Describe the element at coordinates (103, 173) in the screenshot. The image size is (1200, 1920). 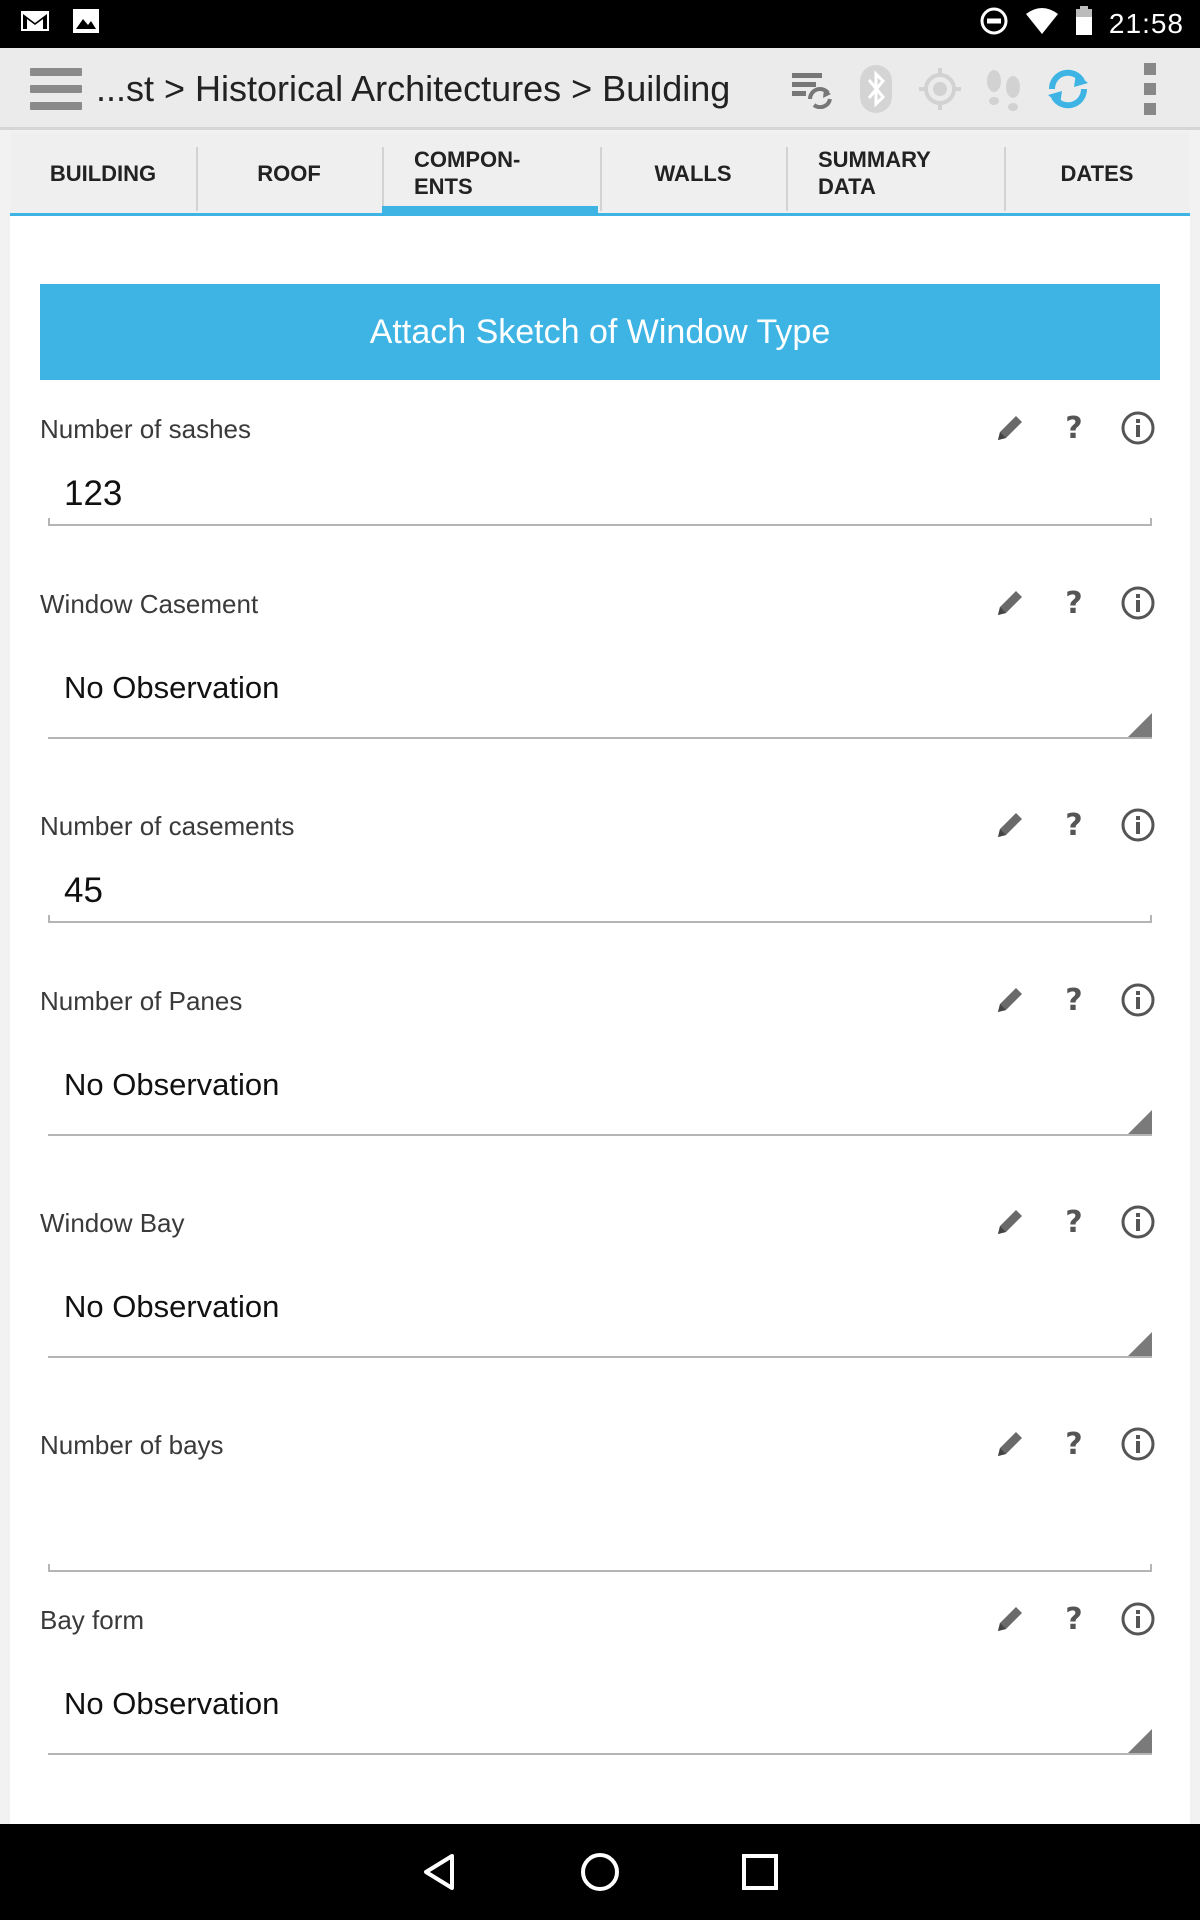
I see `tab-building: BUILDING` at that location.